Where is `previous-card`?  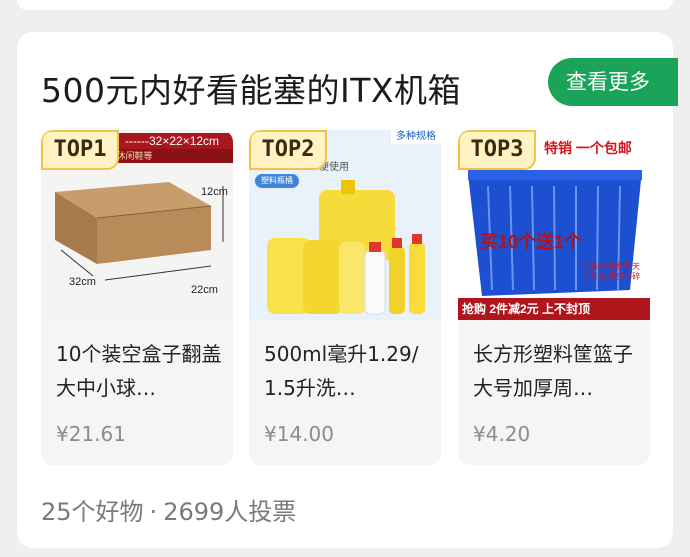
previous-card is located at coordinates (345, 5).